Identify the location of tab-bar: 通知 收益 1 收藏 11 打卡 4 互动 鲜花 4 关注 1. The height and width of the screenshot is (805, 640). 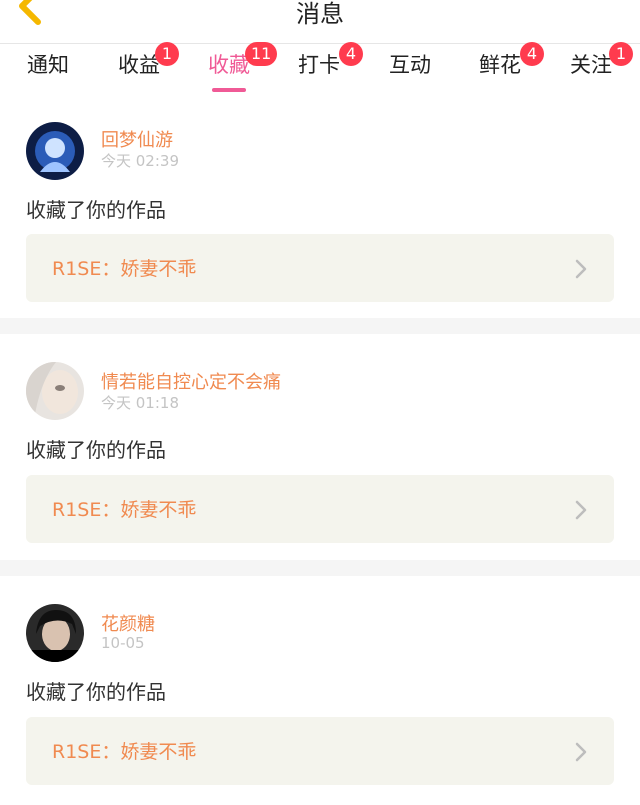
(320, 68).